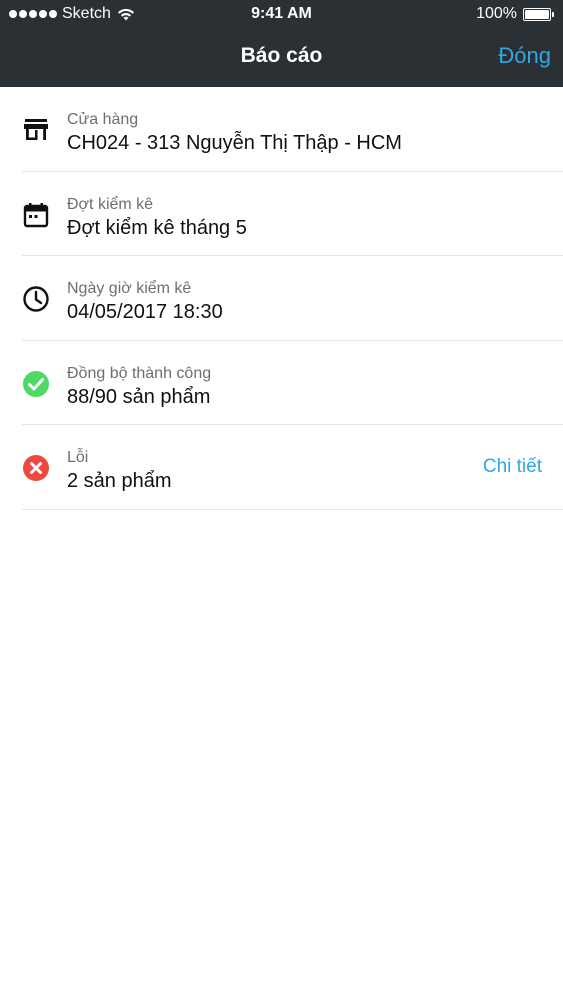  Describe the element at coordinates (292, 467) in the screenshot. I see `row-errors: Lỗi 2 sản phẩm Chi tiết` at that location.